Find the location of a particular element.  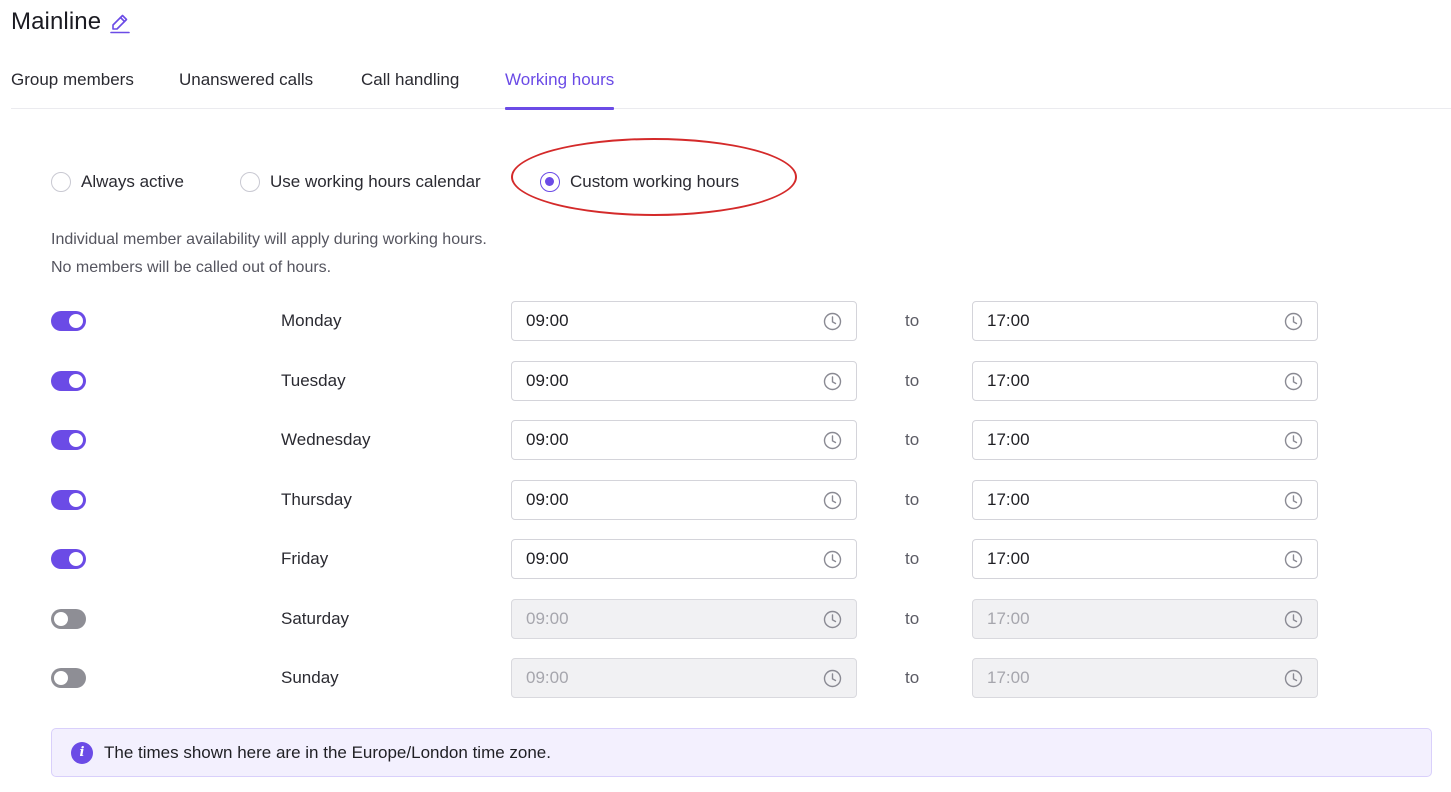

tab-working-hours: Working hours is located at coordinates (560, 84).